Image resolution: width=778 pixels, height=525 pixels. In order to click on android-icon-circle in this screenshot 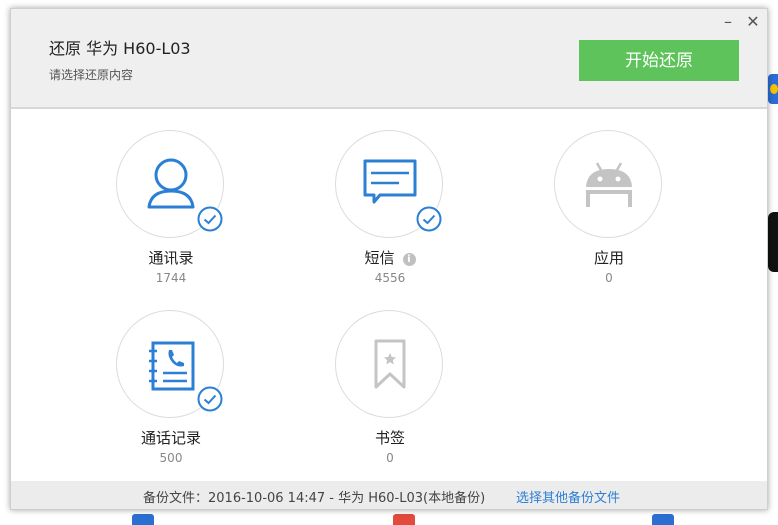, I will do `click(608, 184)`.